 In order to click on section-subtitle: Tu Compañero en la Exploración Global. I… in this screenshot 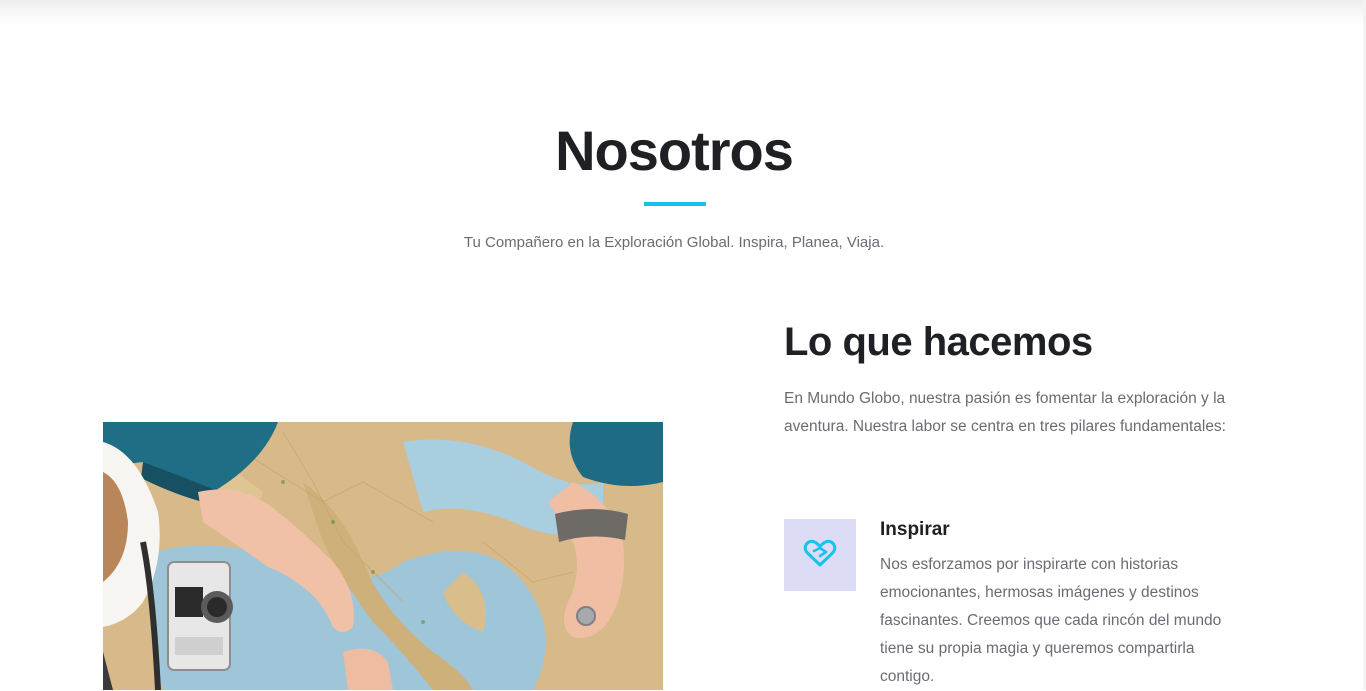, I will do `click(674, 242)`.